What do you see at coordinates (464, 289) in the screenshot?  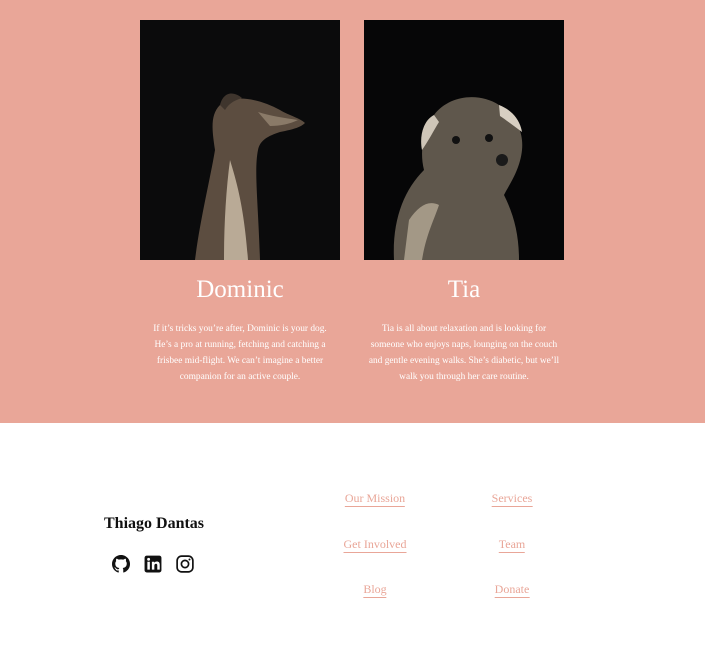 I see `pet-name: Tia` at bounding box center [464, 289].